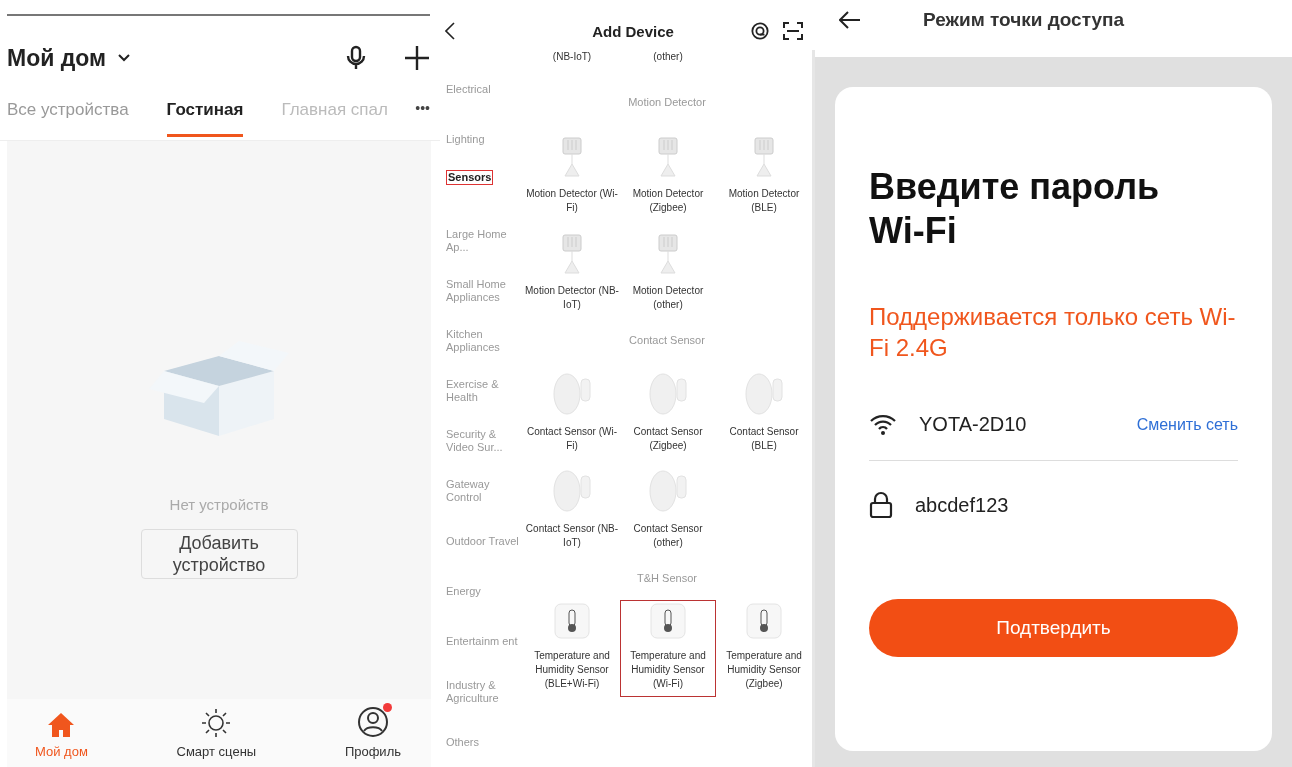  What do you see at coordinates (372, 722) in the screenshot?
I see `profile-icon` at bounding box center [372, 722].